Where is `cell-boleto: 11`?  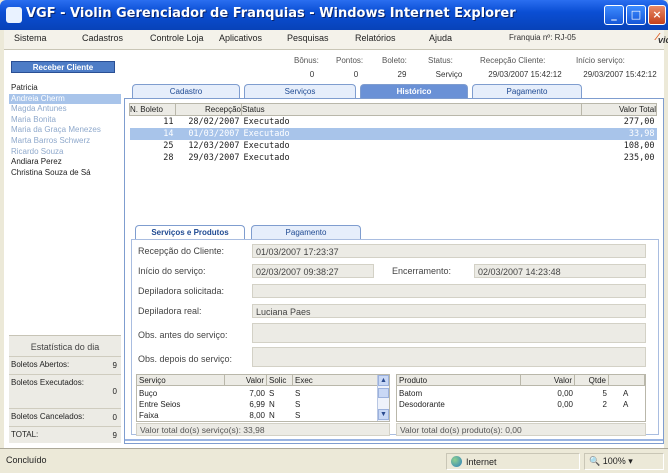
cell-boleto: 11 is located at coordinates (168, 121).